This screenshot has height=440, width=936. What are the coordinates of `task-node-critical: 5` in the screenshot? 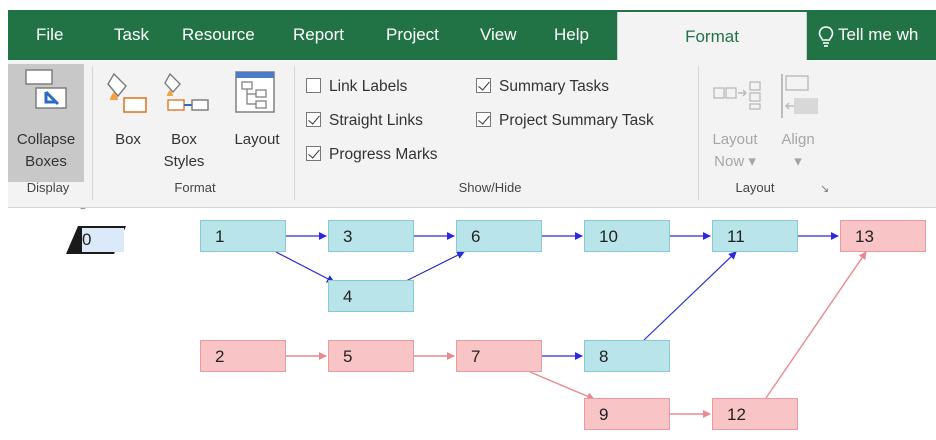 It's located at (371, 356).